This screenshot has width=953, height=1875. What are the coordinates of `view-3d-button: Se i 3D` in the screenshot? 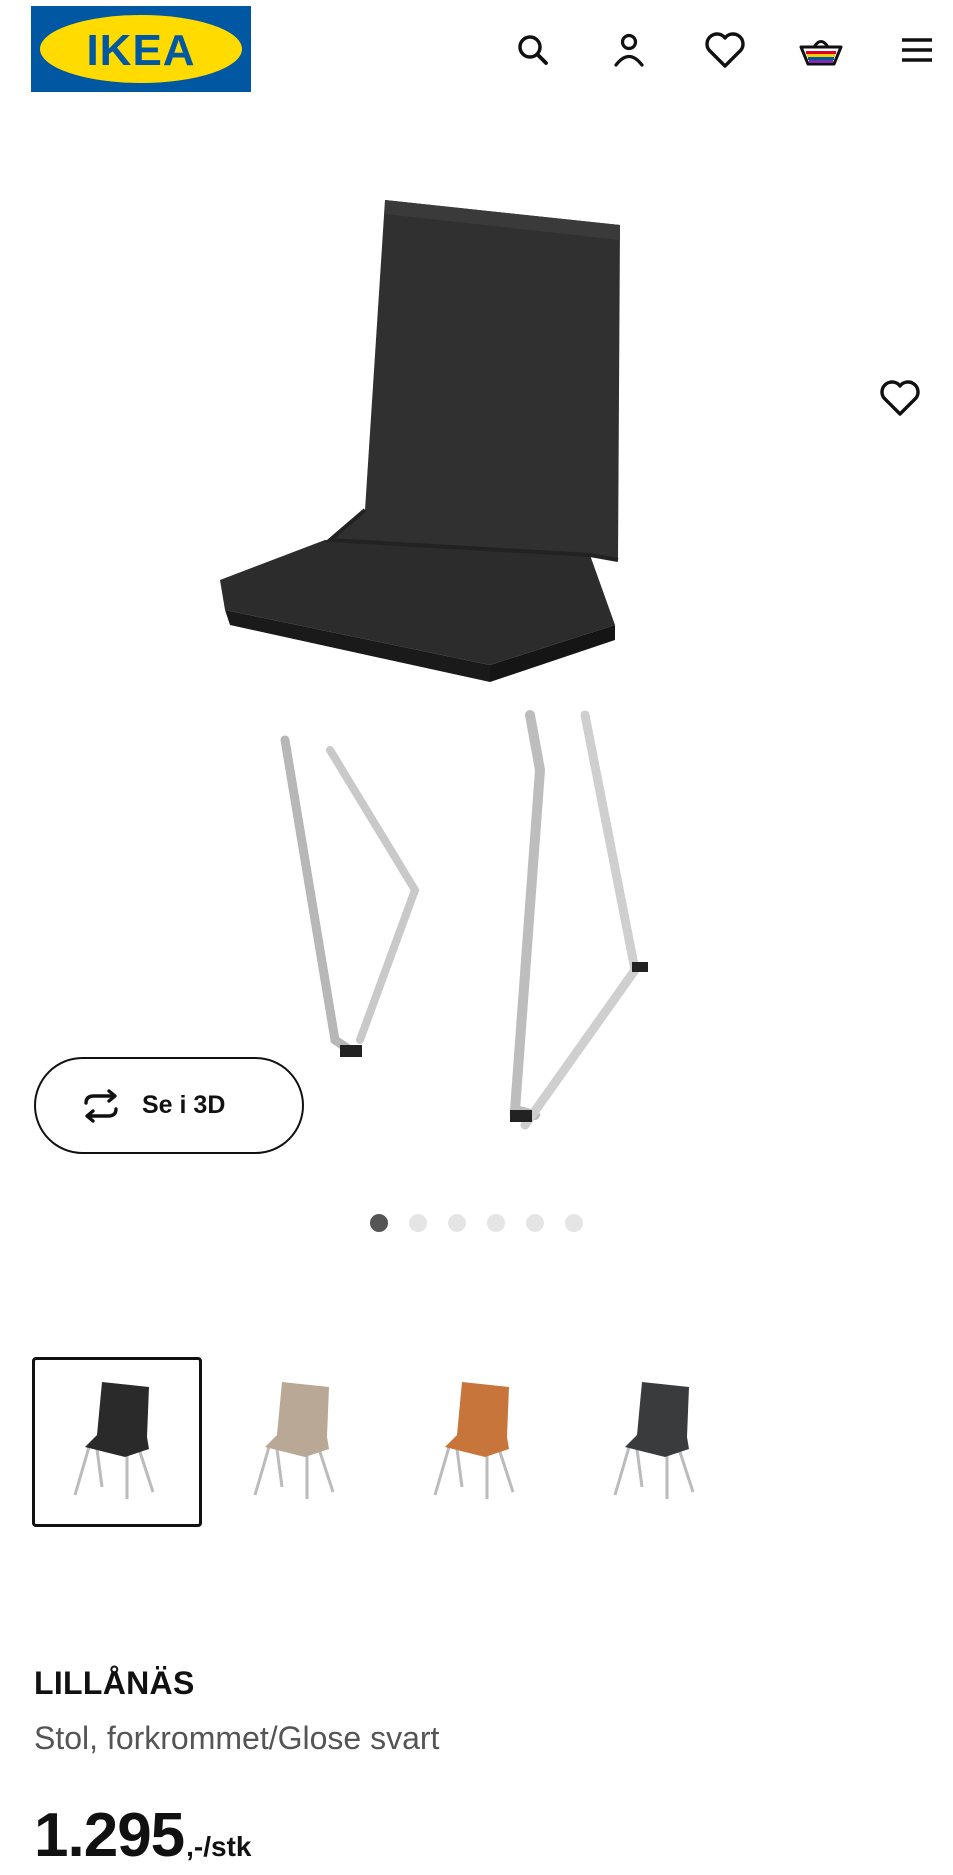 It's located at (169, 1105).